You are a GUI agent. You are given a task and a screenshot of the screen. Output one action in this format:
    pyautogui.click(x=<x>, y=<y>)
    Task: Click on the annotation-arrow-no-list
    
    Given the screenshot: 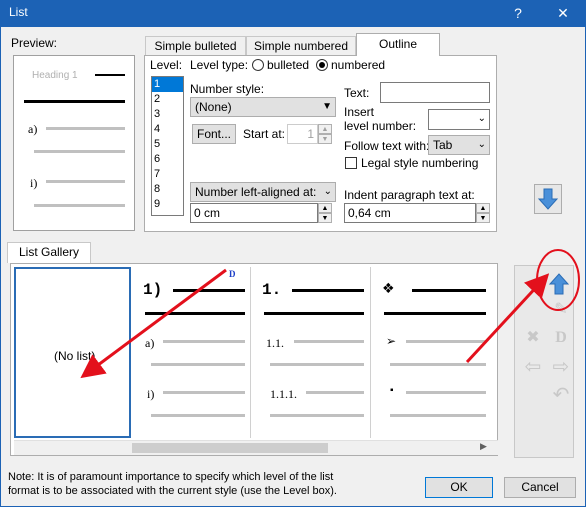 What is the action you would take?
    pyautogui.click(x=153, y=323)
    